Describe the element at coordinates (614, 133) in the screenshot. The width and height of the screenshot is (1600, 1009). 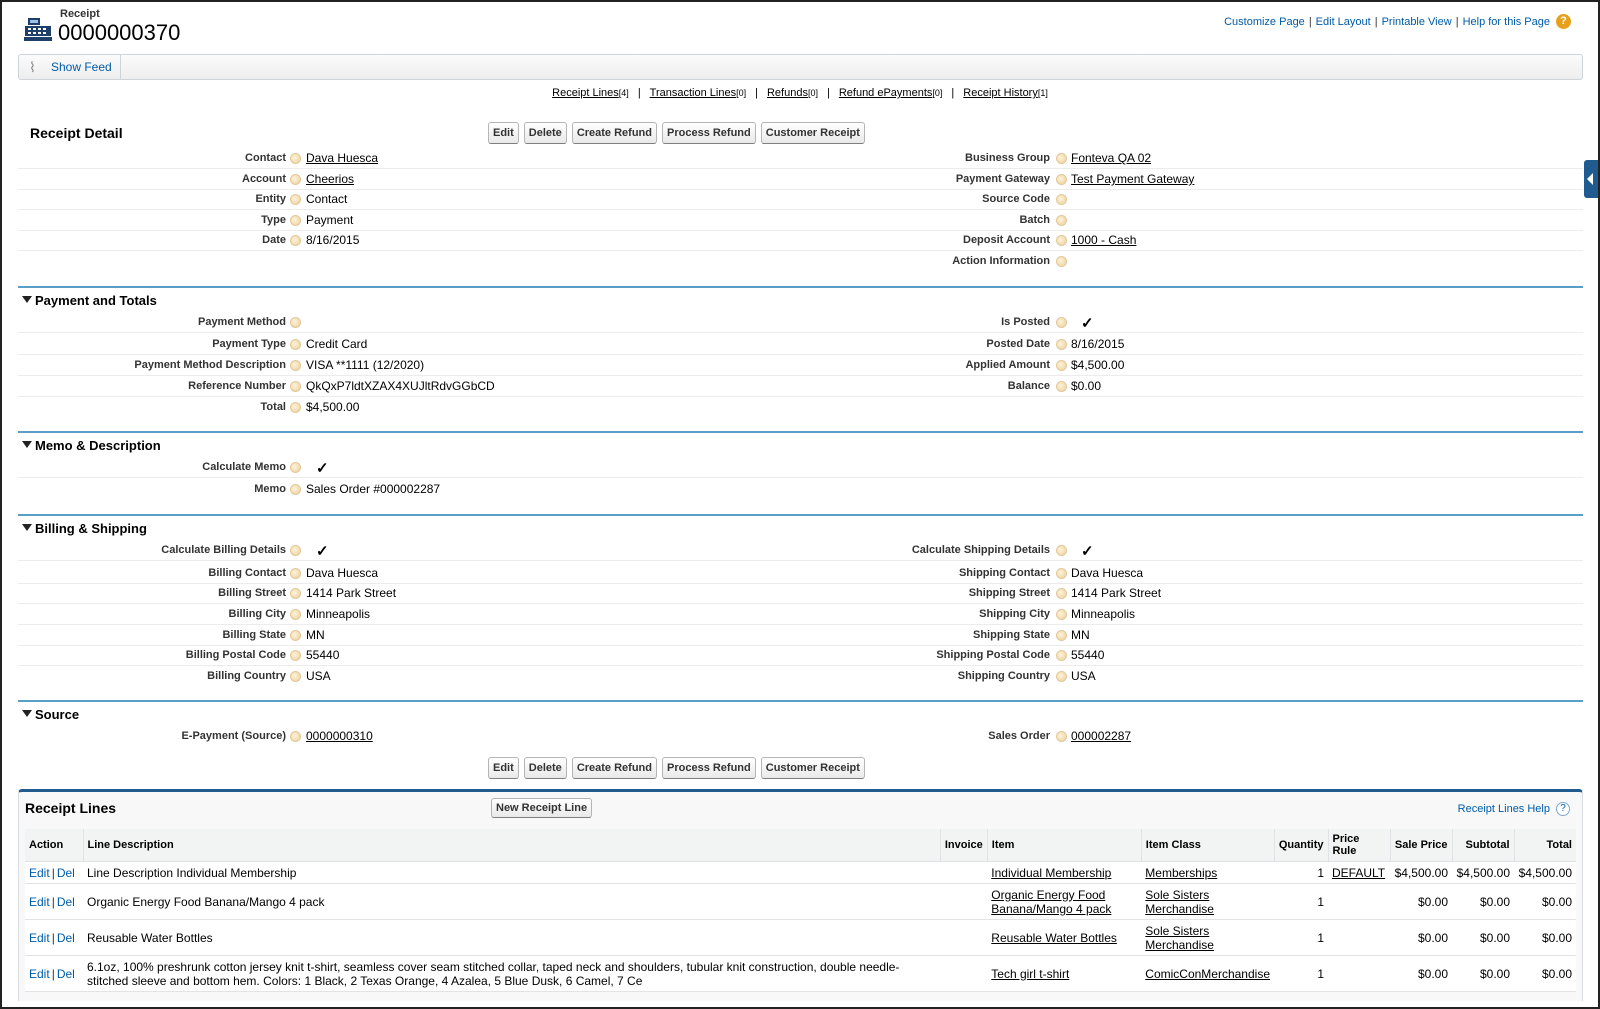
I see `create-refund-button: Create Refund` at that location.